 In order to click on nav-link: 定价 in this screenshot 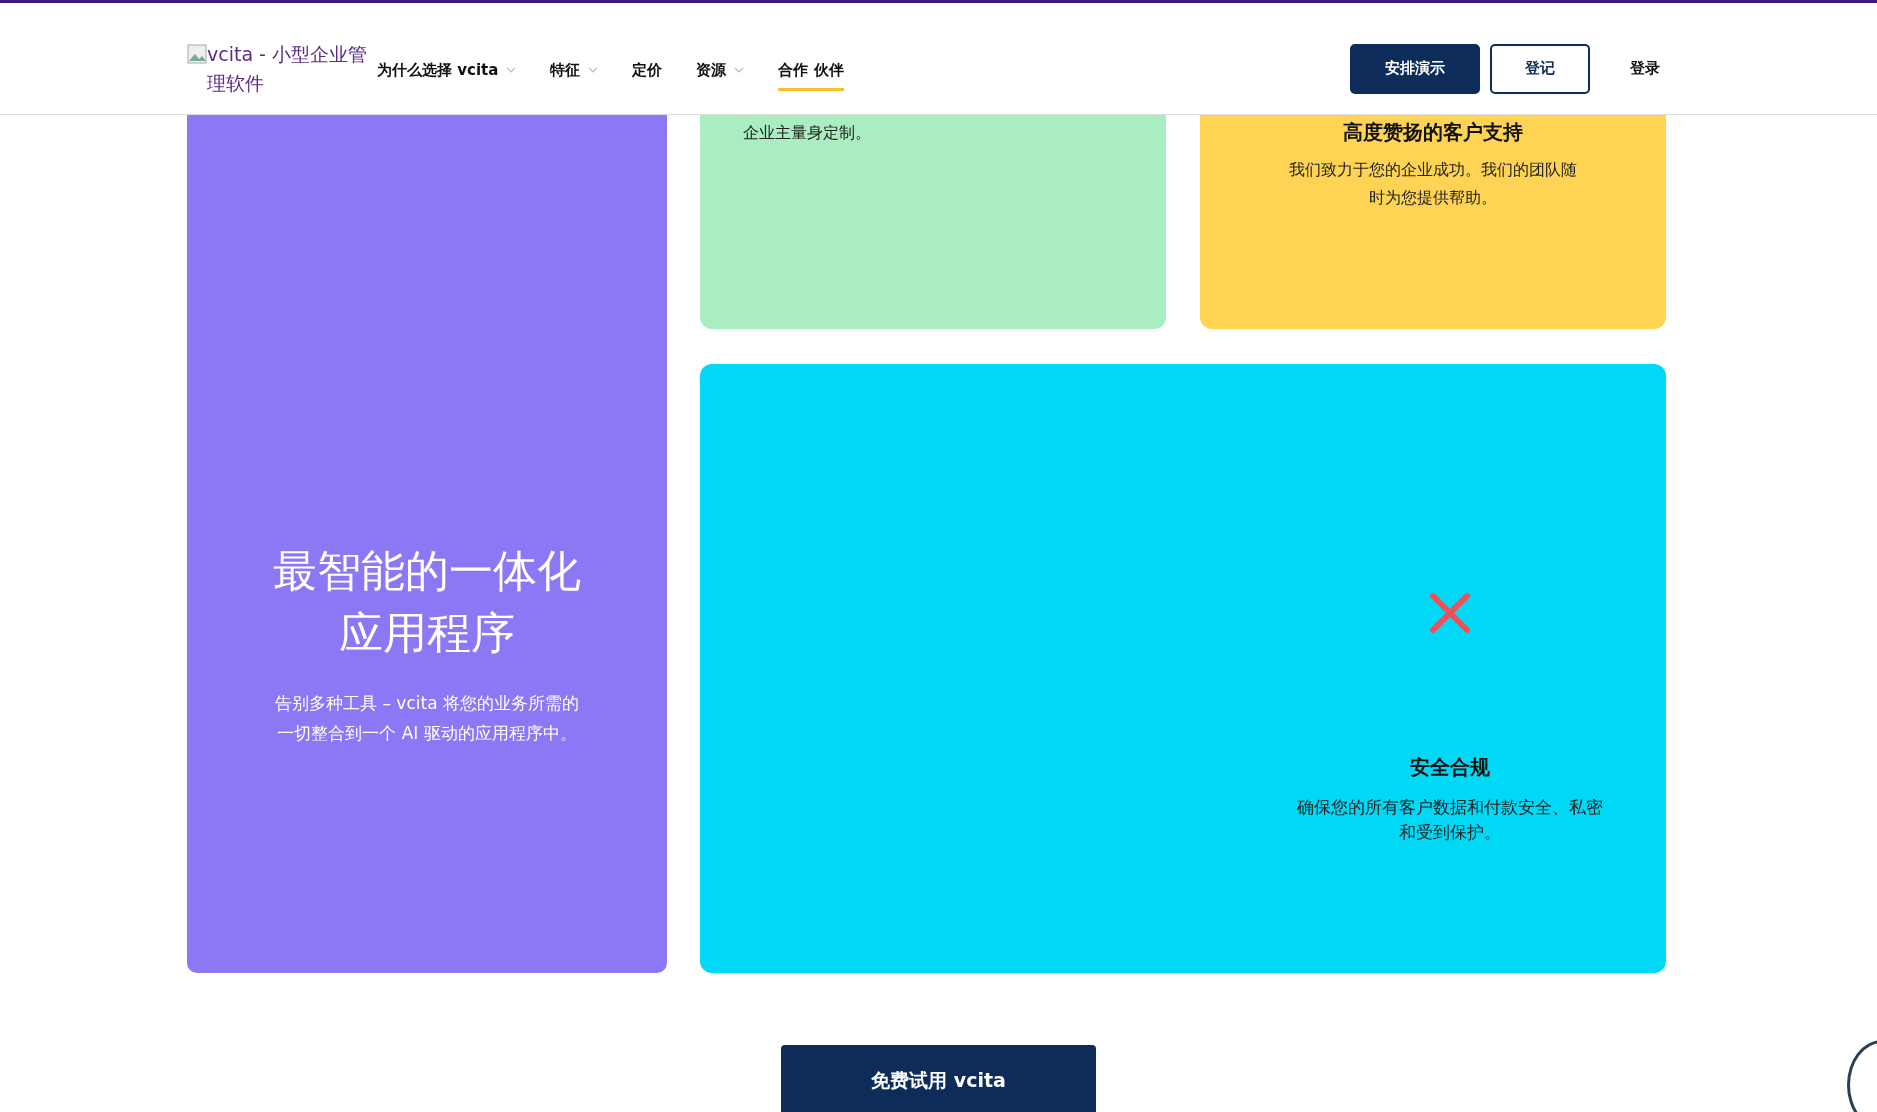, I will do `click(647, 71)`.